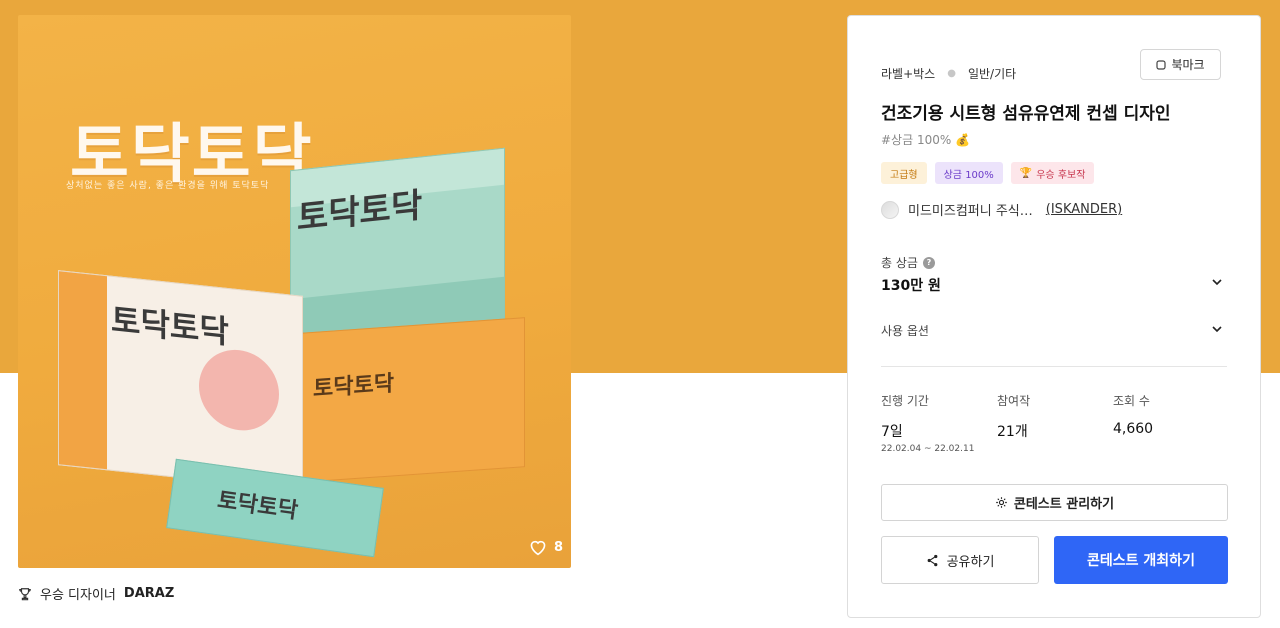 The height and width of the screenshot is (628, 1280). What do you see at coordinates (908, 73) in the screenshot?
I see `category-label: 라벨+박스` at bounding box center [908, 73].